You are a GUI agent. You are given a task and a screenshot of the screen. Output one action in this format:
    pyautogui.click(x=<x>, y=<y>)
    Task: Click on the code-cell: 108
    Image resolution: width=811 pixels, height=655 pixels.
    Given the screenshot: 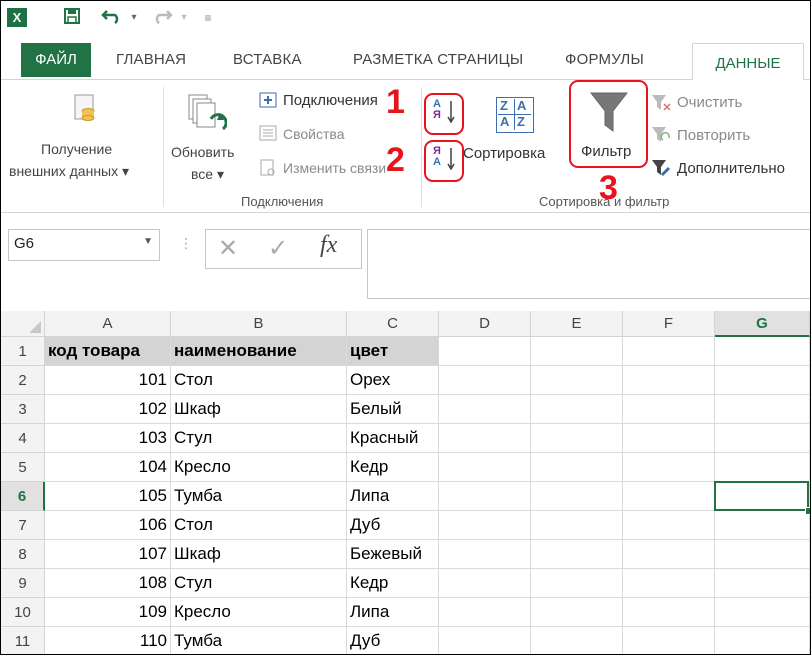 What is the action you would take?
    pyautogui.click(x=108, y=583)
    